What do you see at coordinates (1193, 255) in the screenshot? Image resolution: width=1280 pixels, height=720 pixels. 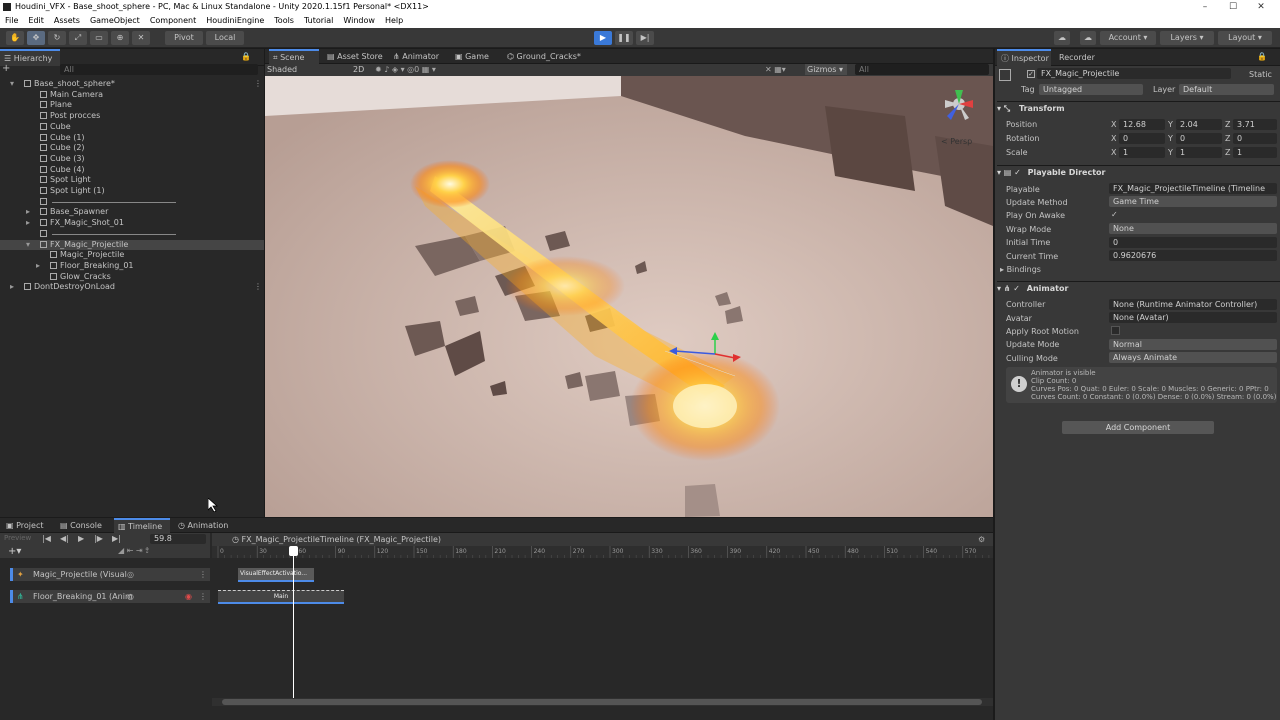 I see `current-time-field: 0.9620676` at bounding box center [1193, 255].